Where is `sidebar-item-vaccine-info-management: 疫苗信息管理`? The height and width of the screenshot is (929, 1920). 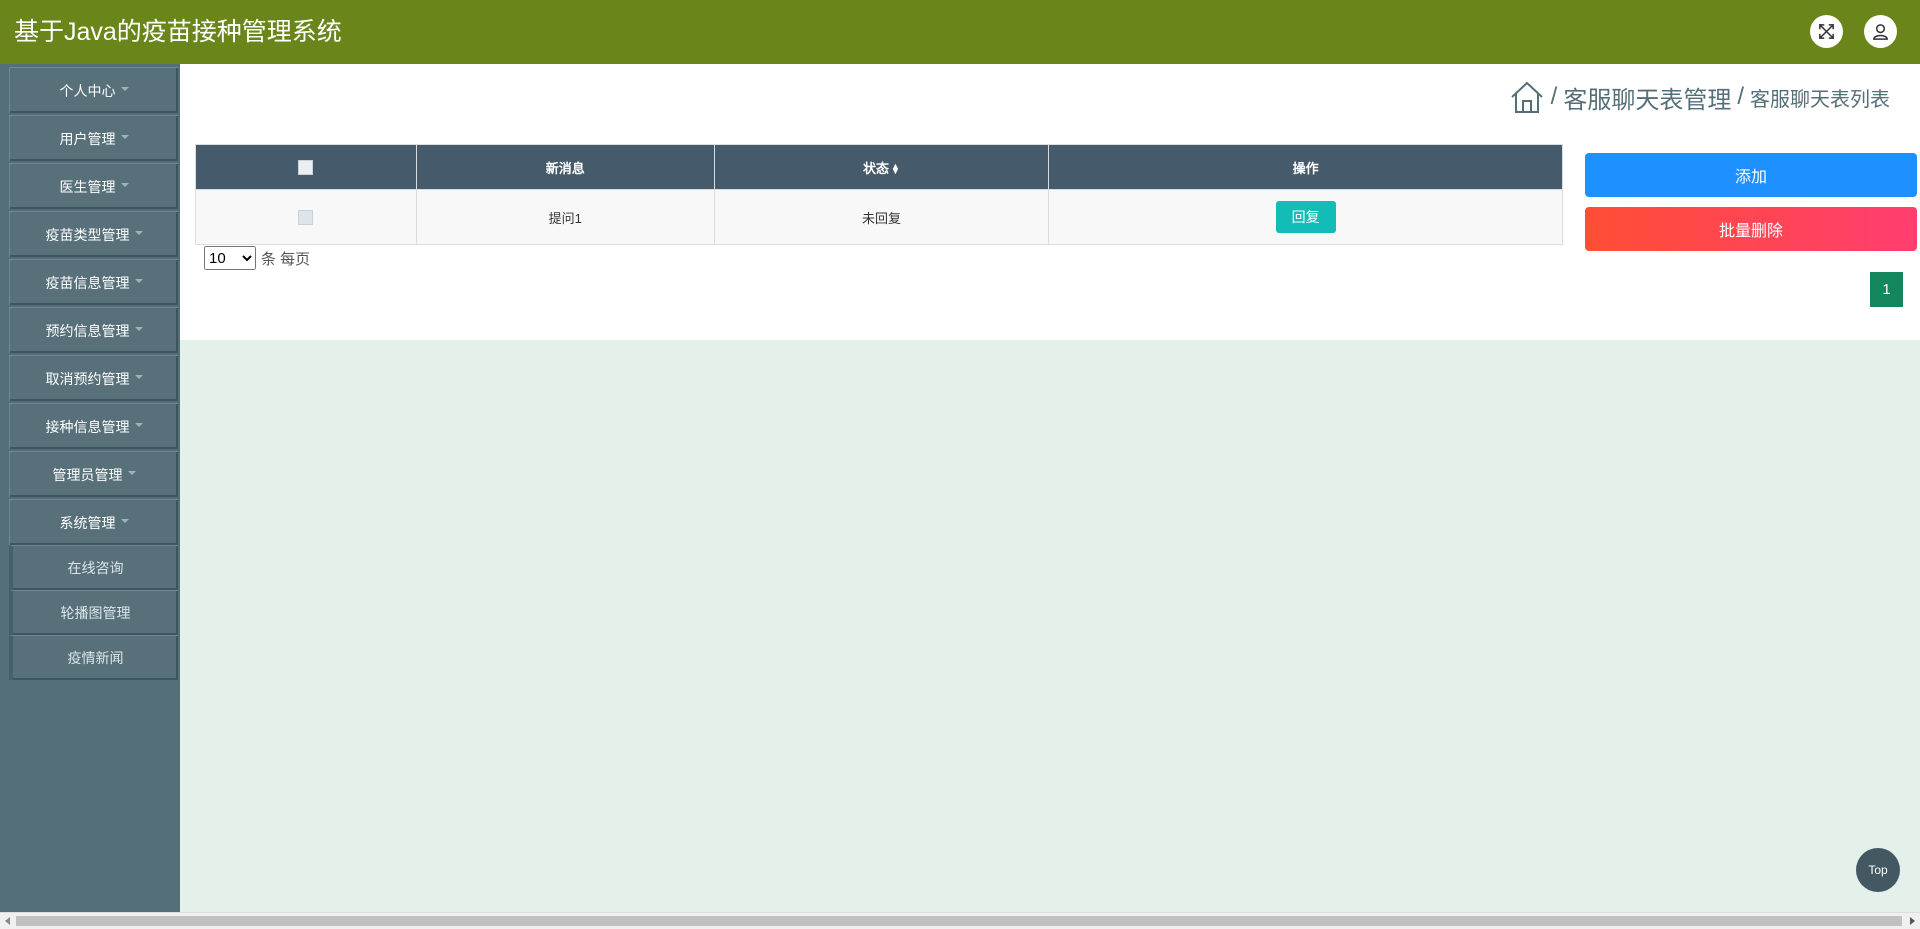 sidebar-item-vaccine-info-management: 疫苗信息管理 is located at coordinates (93, 282).